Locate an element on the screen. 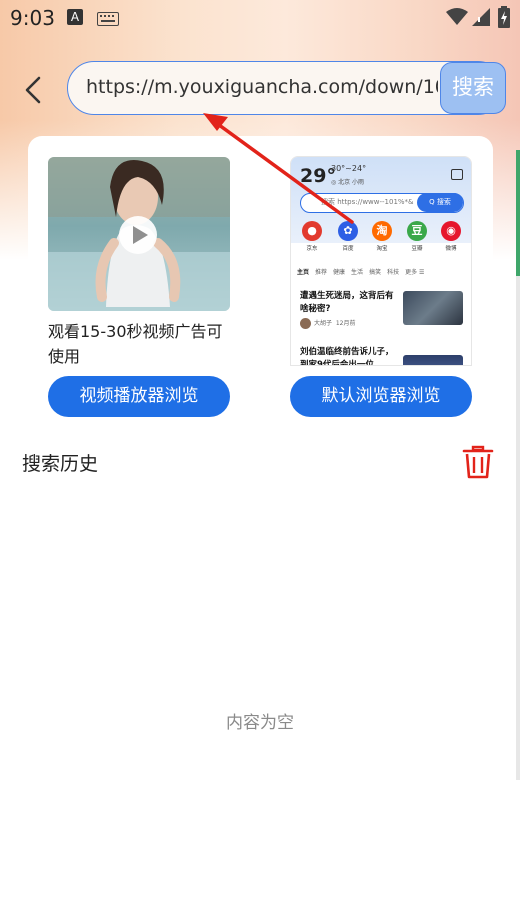 The width and height of the screenshot is (520, 924). background-app-edge is located at coordinates (518, 465).